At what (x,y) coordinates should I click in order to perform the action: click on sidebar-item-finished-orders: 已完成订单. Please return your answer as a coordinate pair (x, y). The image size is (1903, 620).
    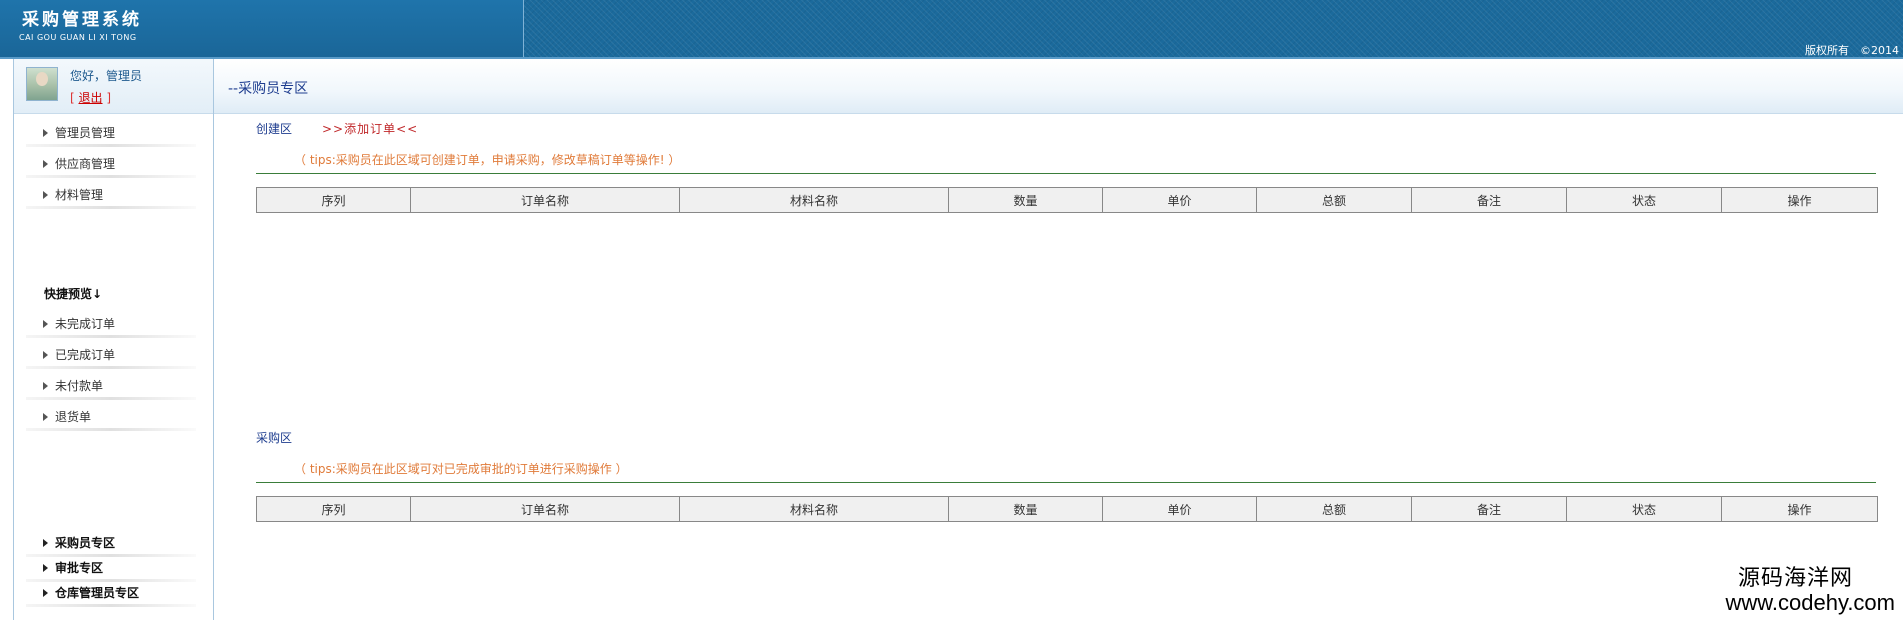
    Looking at the image, I should click on (116, 356).